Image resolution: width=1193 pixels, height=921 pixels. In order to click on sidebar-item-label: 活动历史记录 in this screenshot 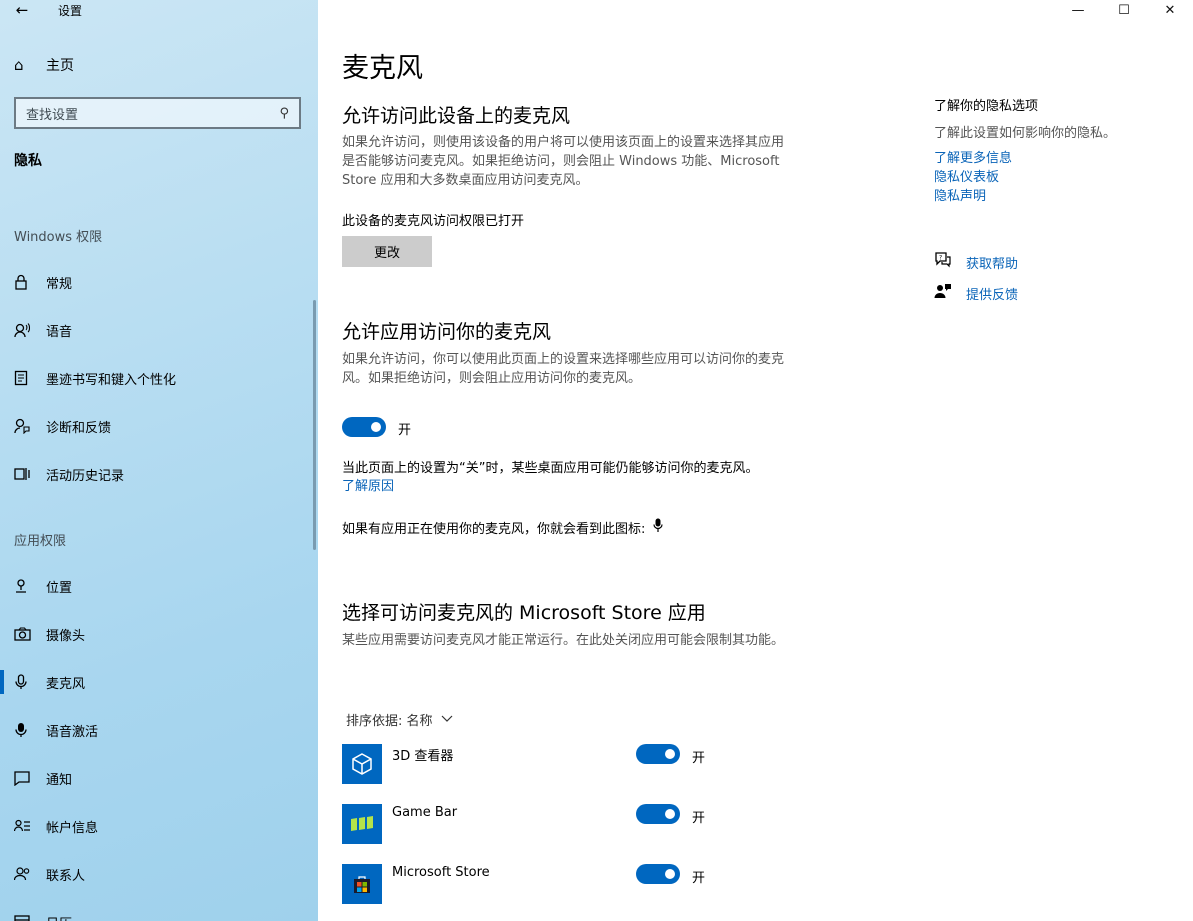, I will do `click(85, 476)`.